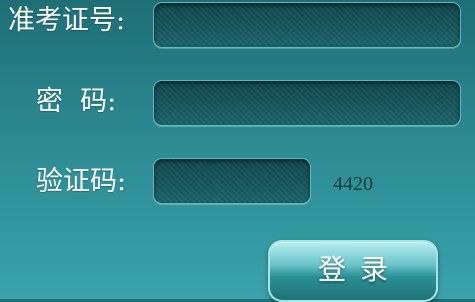 This screenshot has height=302, width=475. I want to click on password-input, so click(307, 103).